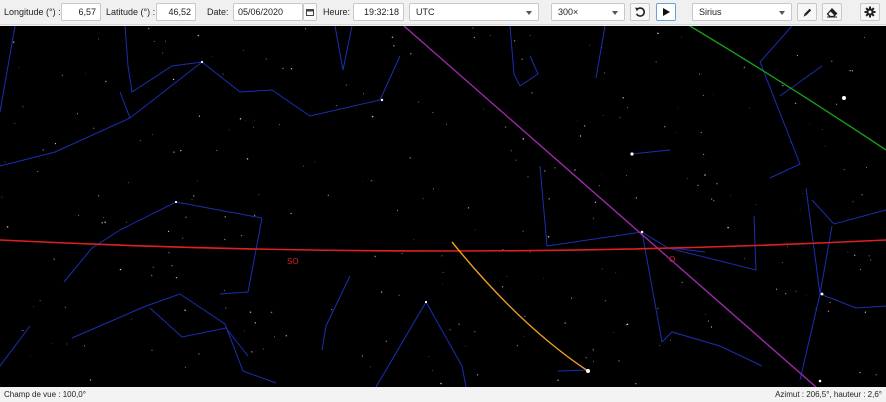 The image size is (886, 402). What do you see at coordinates (742, 12) in the screenshot?
I see `target-select: Sirius` at bounding box center [742, 12].